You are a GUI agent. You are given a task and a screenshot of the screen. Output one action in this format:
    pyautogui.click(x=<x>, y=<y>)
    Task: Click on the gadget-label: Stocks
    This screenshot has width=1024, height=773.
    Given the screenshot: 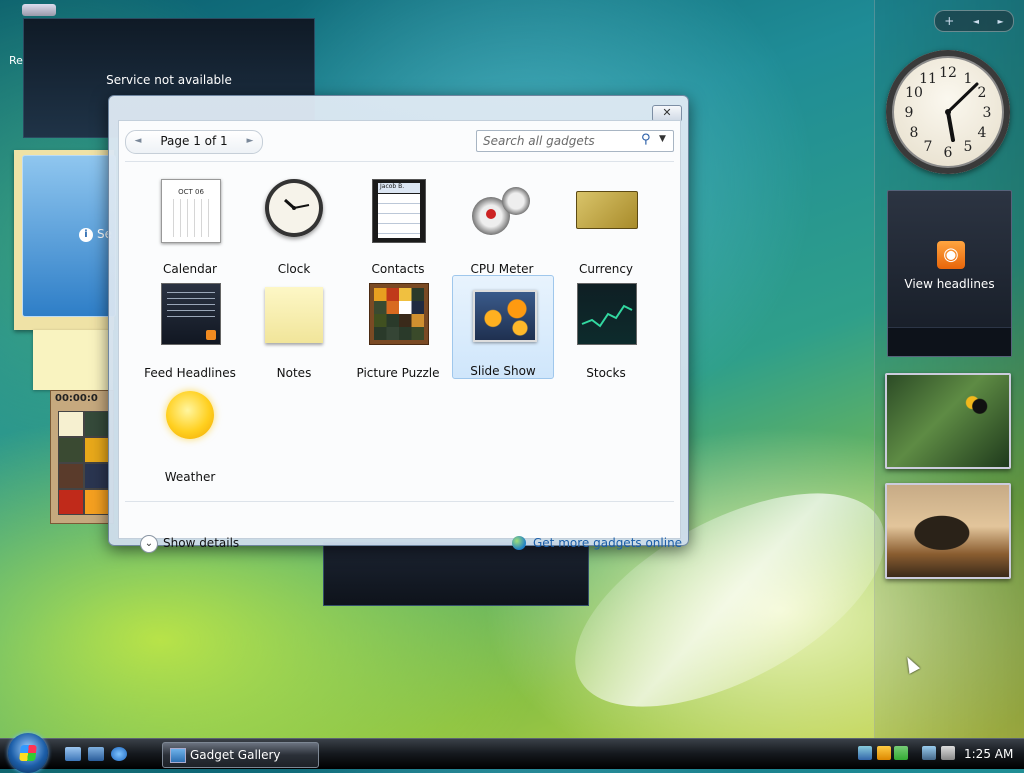 What is the action you would take?
    pyautogui.click(x=606, y=373)
    